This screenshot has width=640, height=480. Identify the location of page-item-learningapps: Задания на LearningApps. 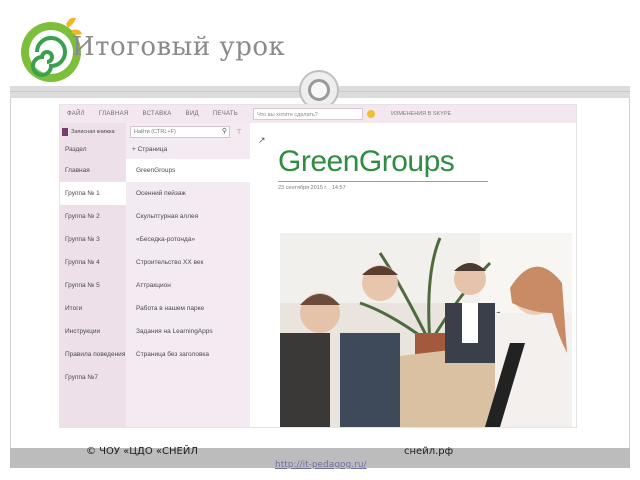
(188, 331).